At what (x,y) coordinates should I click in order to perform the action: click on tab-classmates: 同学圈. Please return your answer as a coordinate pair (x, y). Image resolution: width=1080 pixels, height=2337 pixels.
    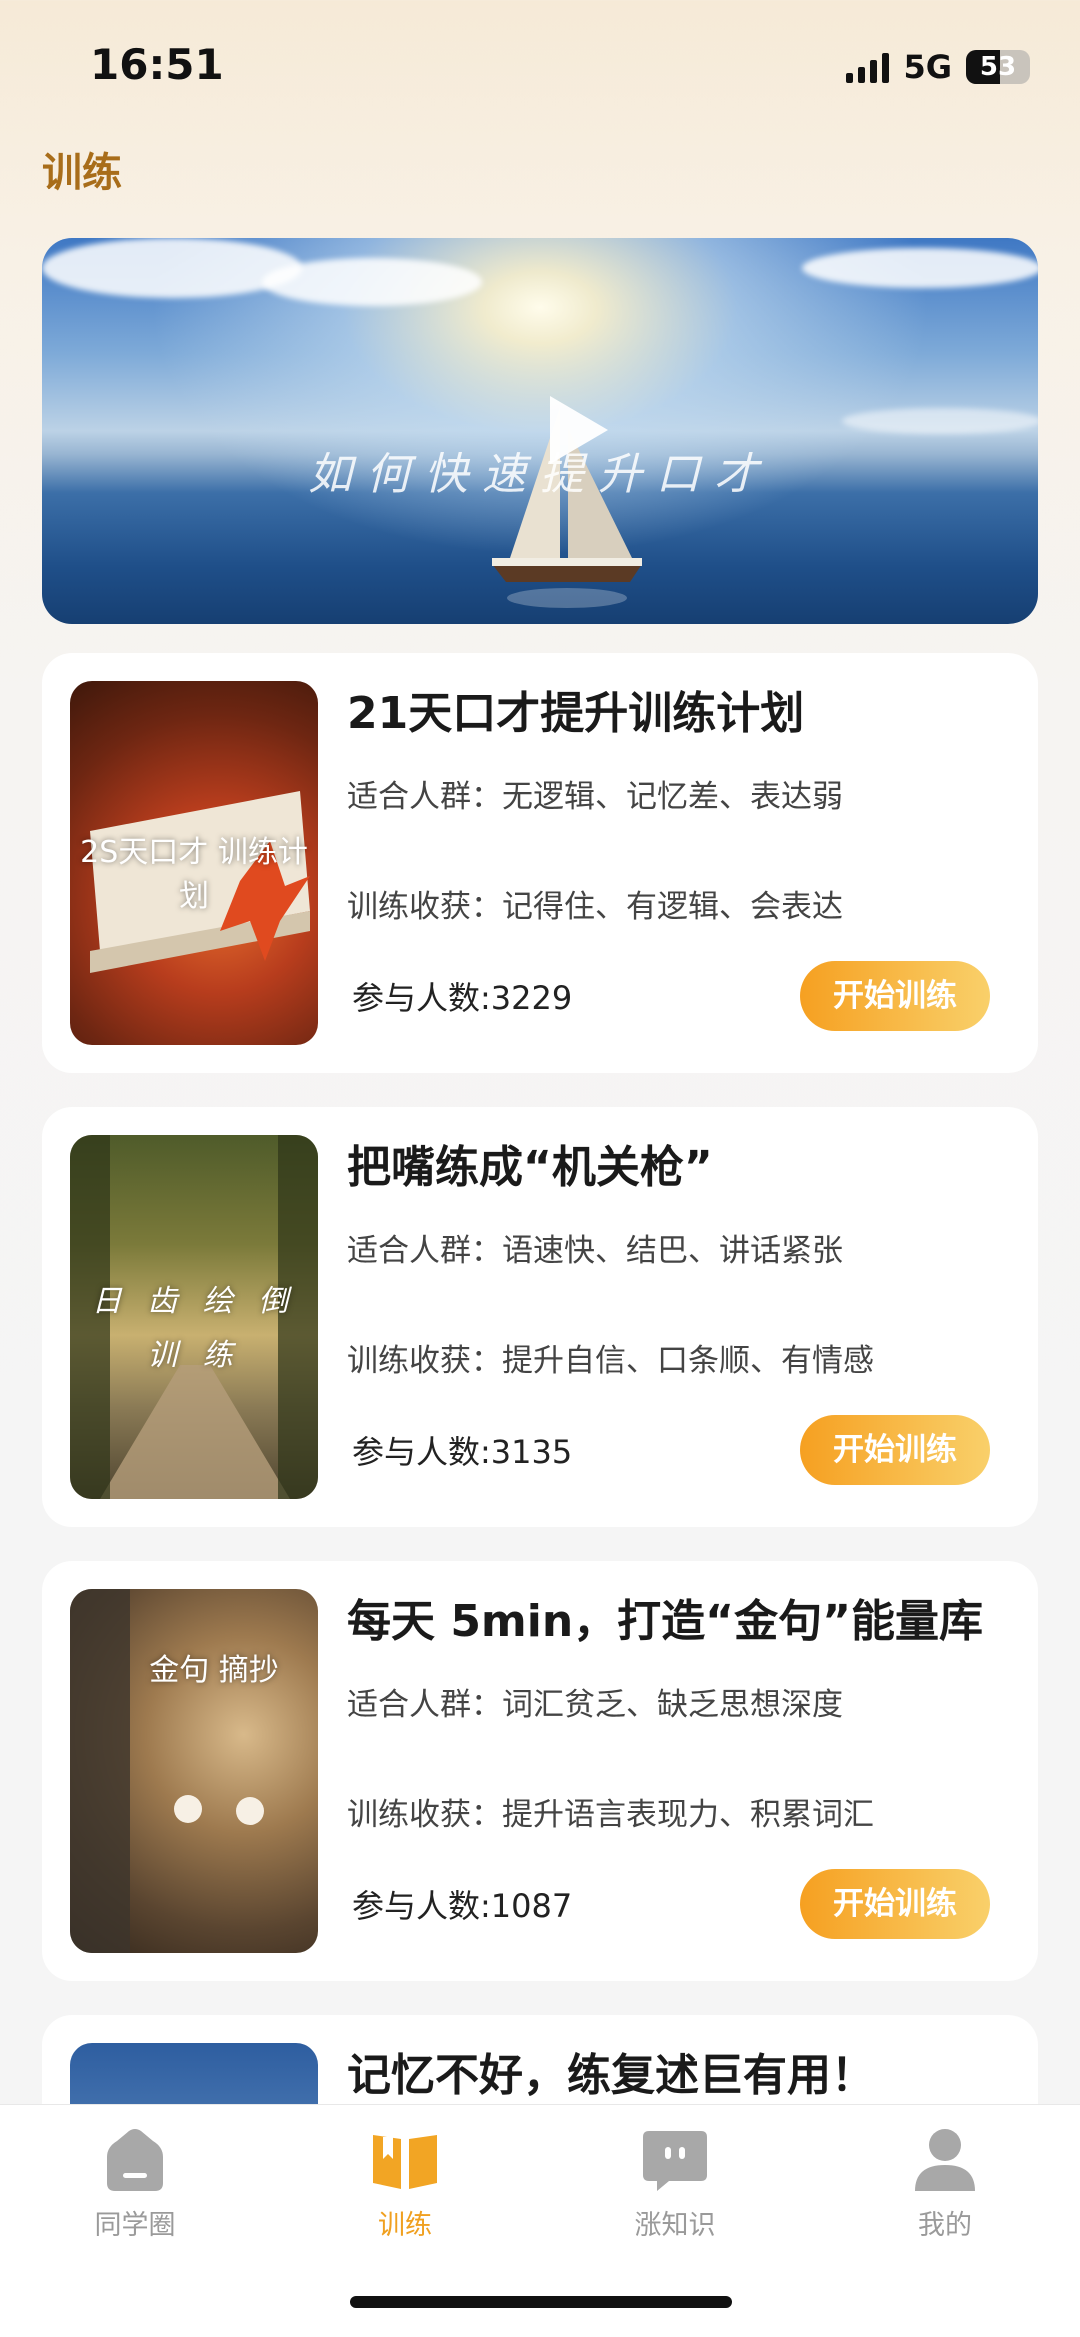
    Looking at the image, I should click on (135, 2182).